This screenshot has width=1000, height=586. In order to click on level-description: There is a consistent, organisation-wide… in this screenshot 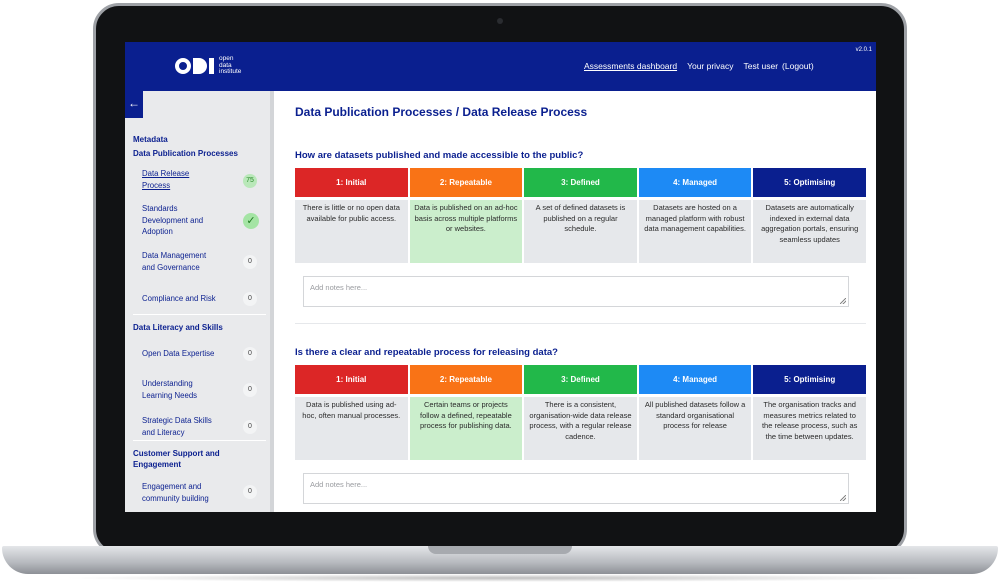, I will do `click(580, 428)`.